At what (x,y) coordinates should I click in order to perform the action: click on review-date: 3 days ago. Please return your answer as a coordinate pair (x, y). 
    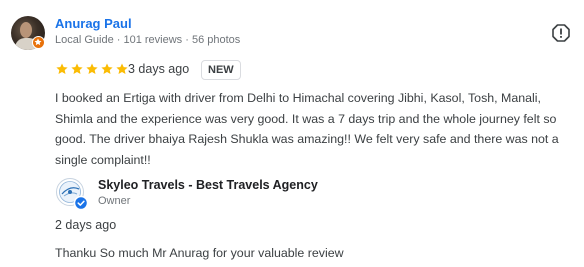
    Looking at the image, I should click on (159, 69).